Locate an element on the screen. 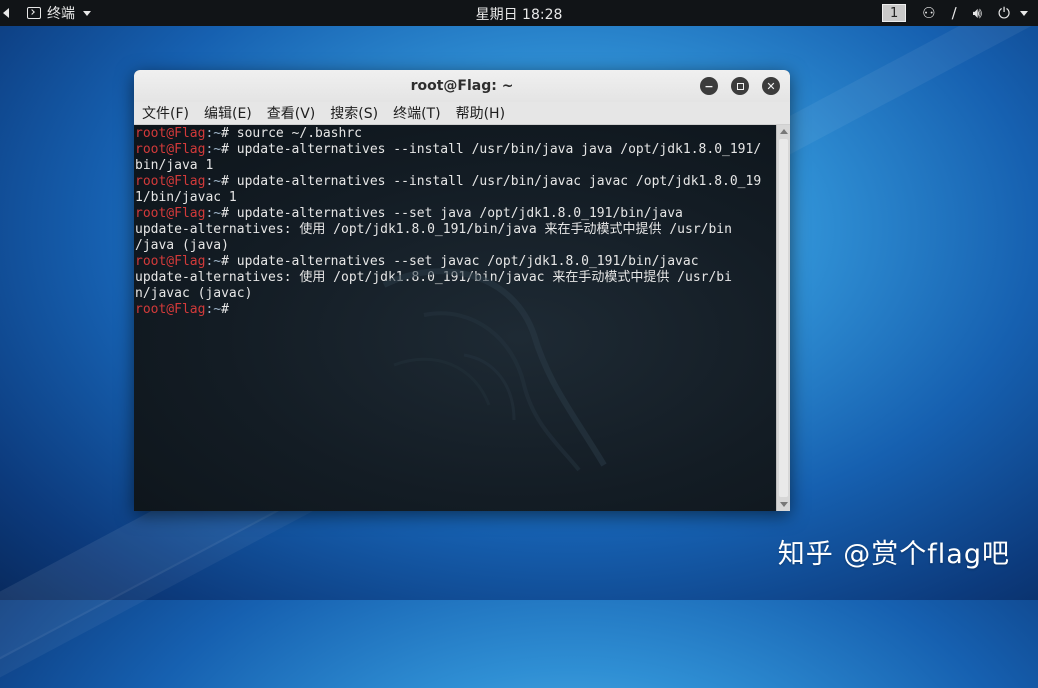 This screenshot has width=1038, height=688. maximize-button is located at coordinates (740, 86).